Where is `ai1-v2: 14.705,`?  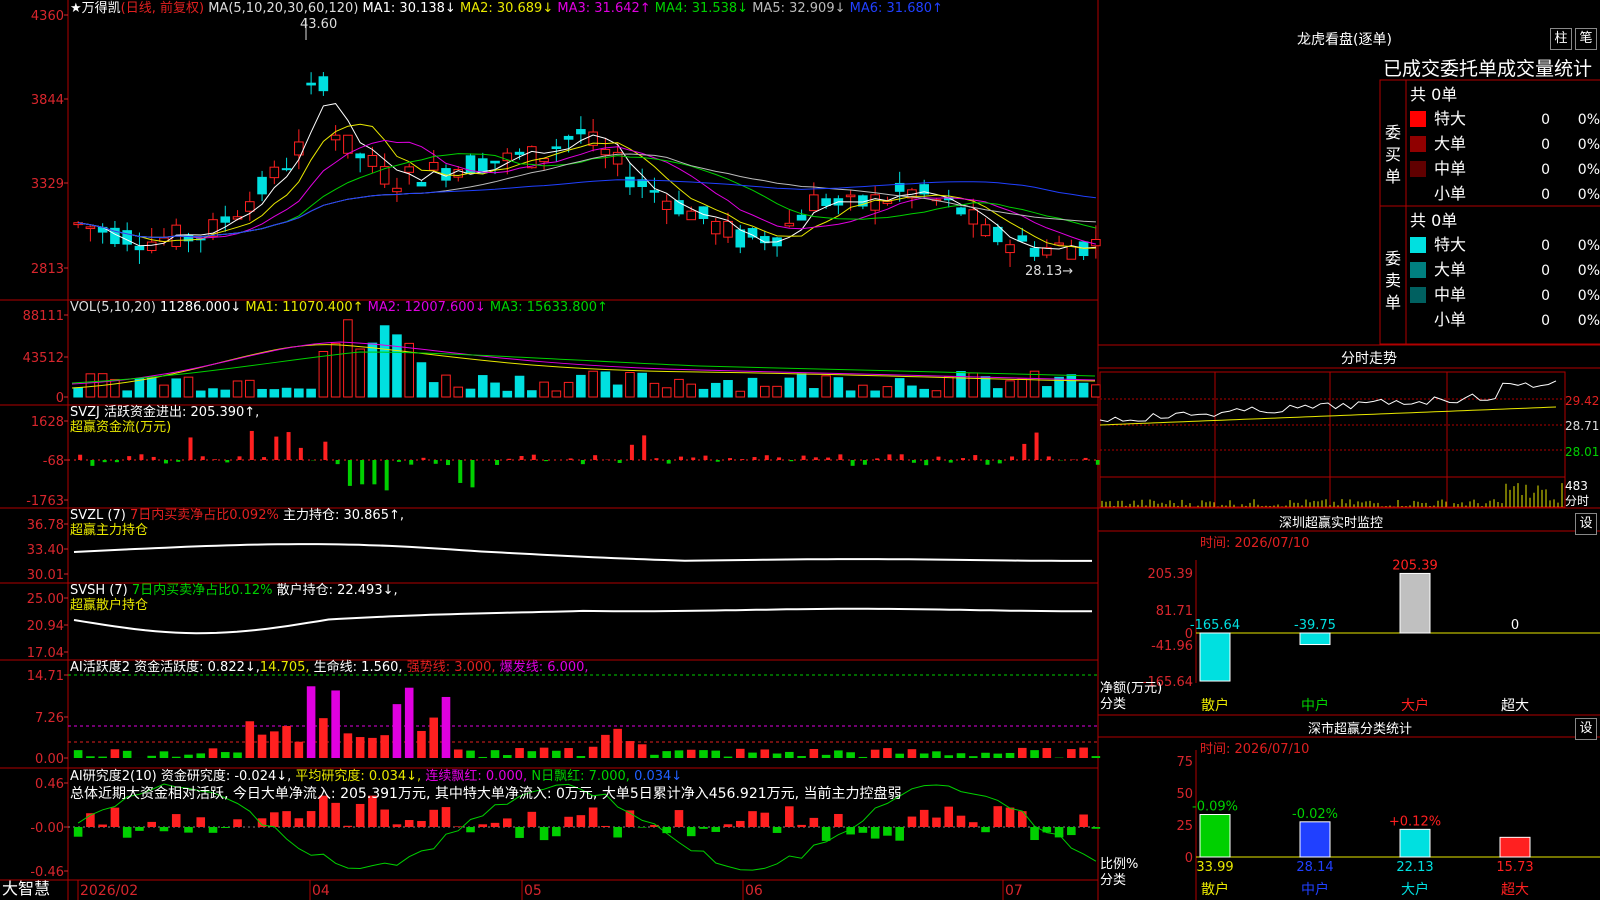
ai1-v2: 14.705, is located at coordinates (284, 667).